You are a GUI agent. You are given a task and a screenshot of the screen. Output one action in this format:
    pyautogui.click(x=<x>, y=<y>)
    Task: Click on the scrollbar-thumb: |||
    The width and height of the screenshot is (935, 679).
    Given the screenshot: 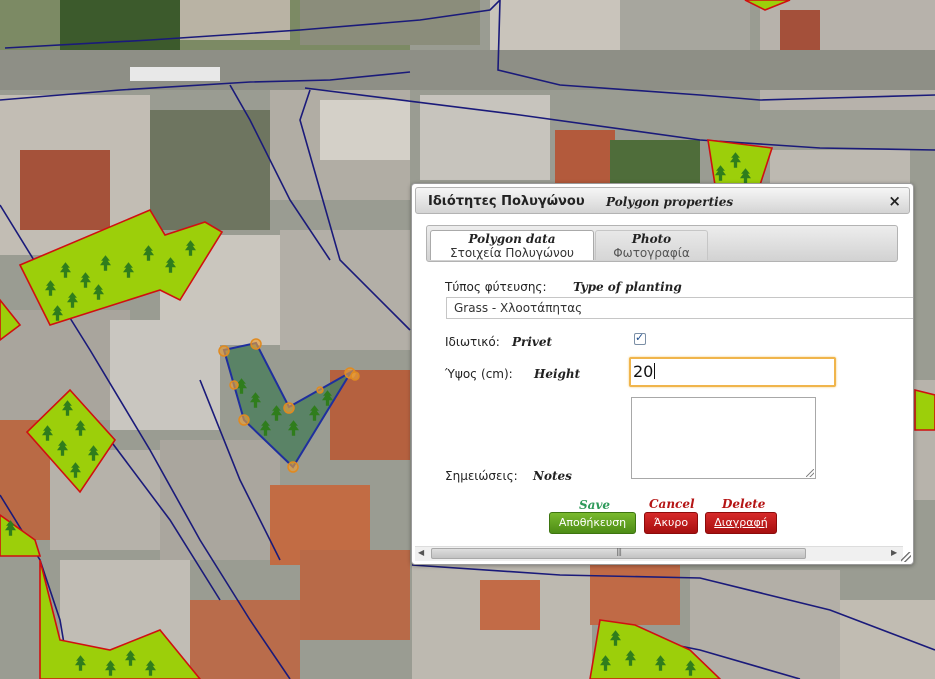 What is the action you would take?
    pyautogui.click(x=618, y=553)
    